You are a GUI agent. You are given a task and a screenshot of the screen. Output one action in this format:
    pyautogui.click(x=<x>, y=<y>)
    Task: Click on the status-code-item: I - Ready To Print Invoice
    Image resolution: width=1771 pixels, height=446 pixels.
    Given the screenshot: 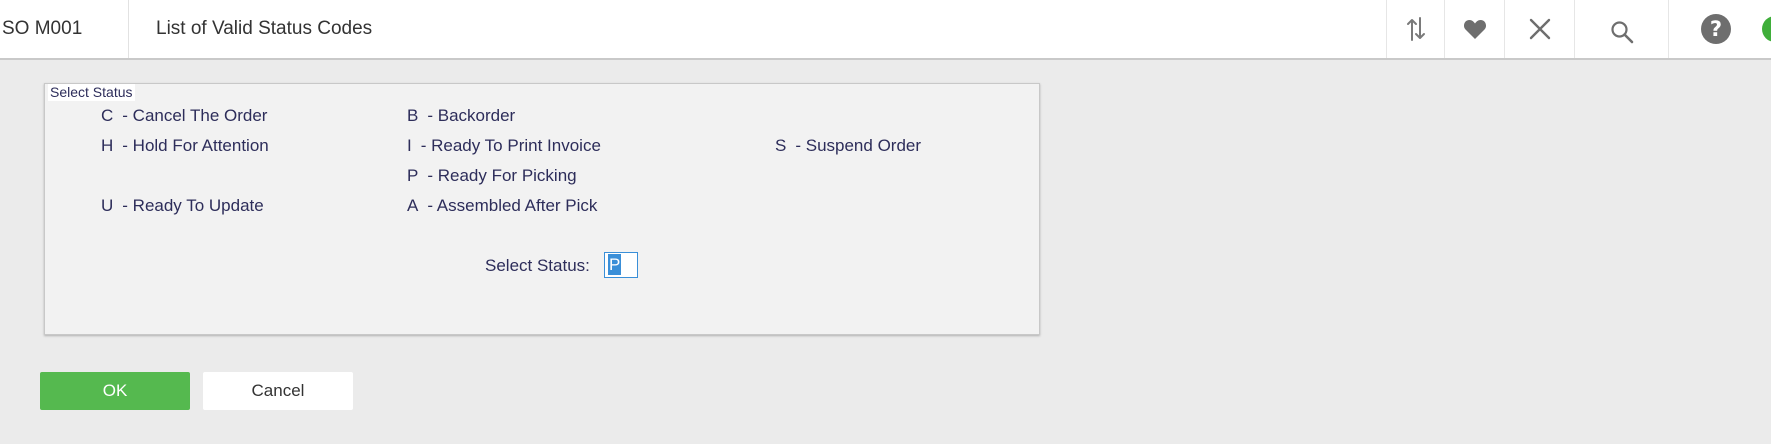 What is the action you would take?
    pyautogui.click(x=504, y=146)
    